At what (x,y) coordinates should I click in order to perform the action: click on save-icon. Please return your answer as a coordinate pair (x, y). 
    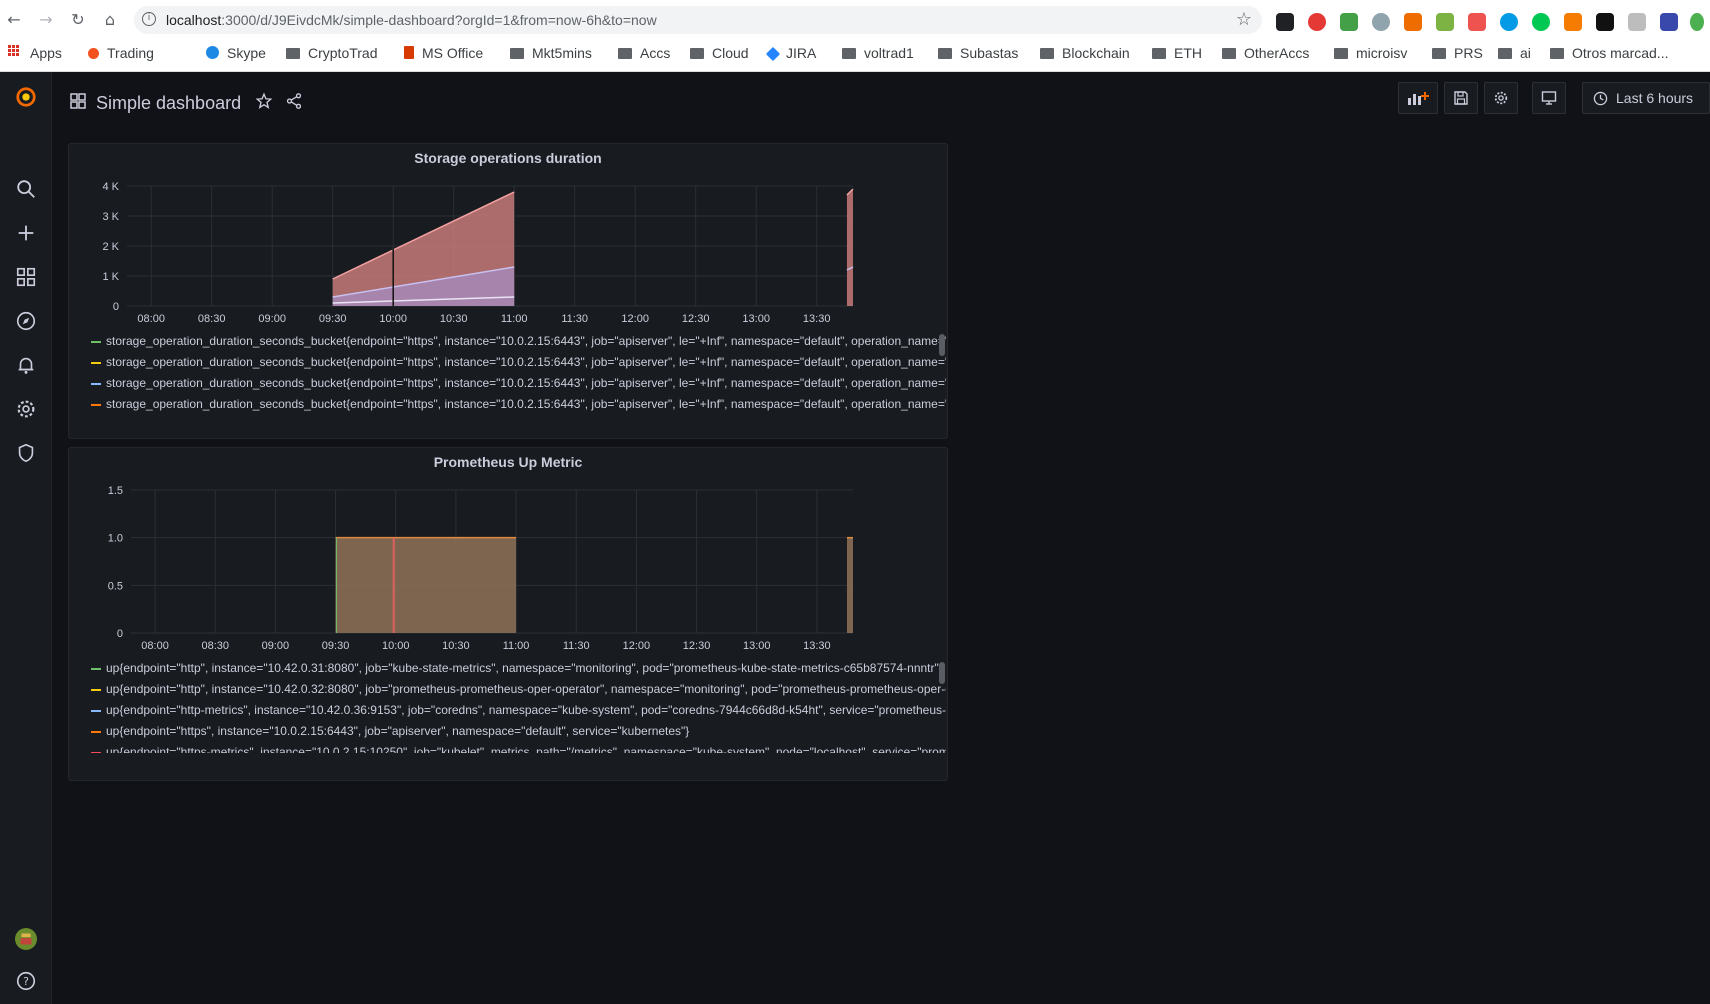
    Looking at the image, I should click on (1461, 98).